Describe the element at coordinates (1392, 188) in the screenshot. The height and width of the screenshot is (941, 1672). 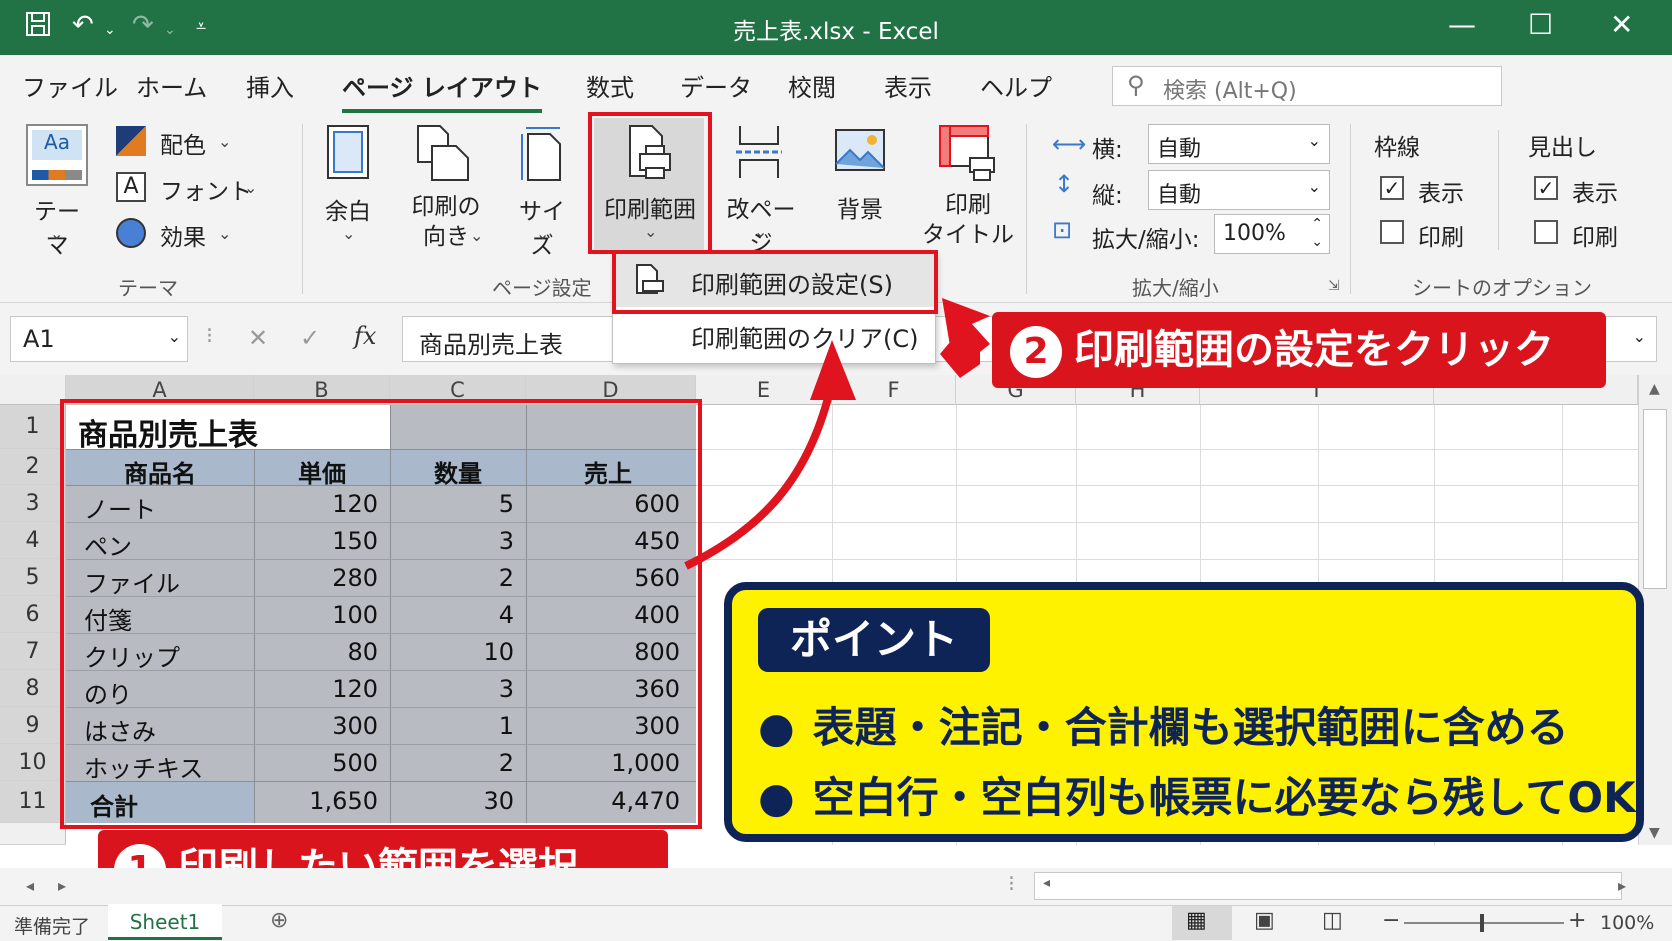
I see `gridlines-view-checkbox: ✓` at that location.